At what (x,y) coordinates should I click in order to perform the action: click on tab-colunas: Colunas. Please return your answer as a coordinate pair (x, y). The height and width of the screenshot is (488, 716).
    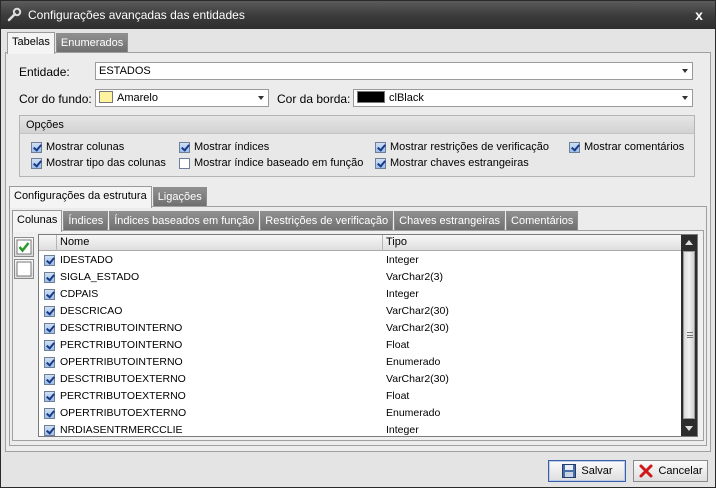
    Looking at the image, I should click on (37, 221).